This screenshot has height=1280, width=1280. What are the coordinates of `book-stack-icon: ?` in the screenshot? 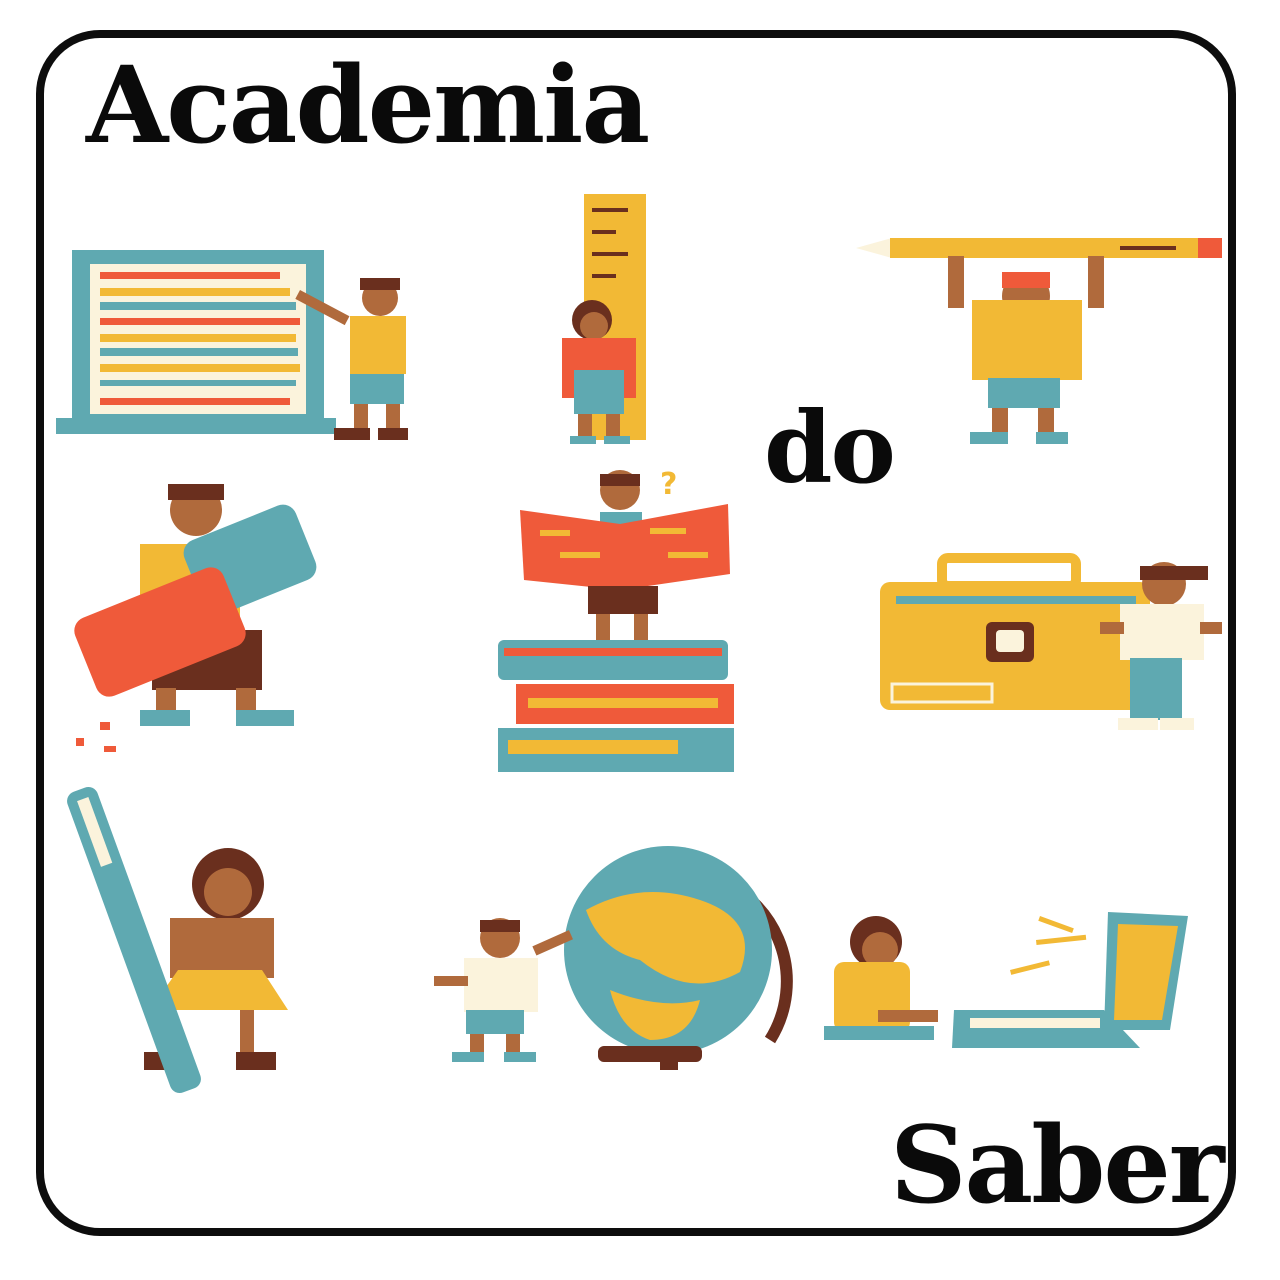 It's located at (616, 619).